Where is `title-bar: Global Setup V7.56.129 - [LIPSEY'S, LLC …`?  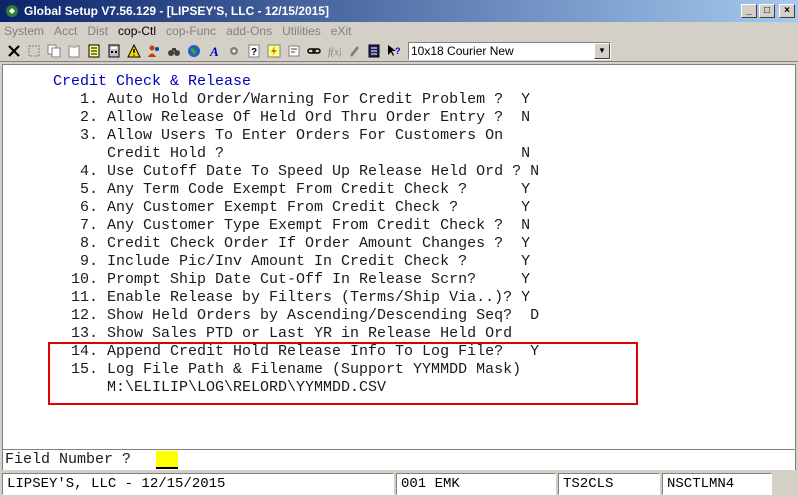
title-bar: Global Setup V7.56.129 - [LIPSEY'S, LLC … is located at coordinates (399, 11).